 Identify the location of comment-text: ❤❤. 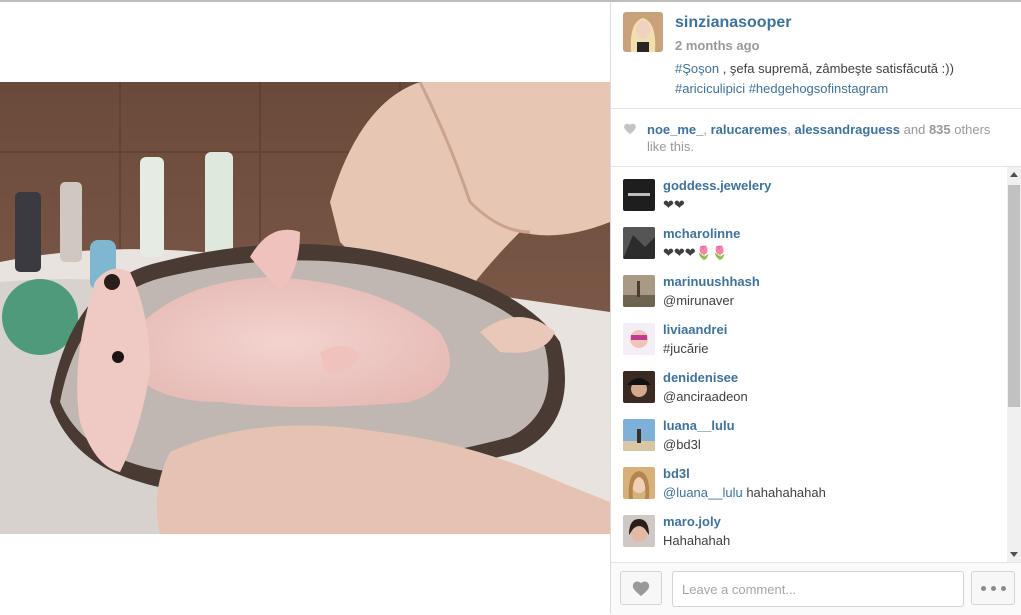
(674, 204).